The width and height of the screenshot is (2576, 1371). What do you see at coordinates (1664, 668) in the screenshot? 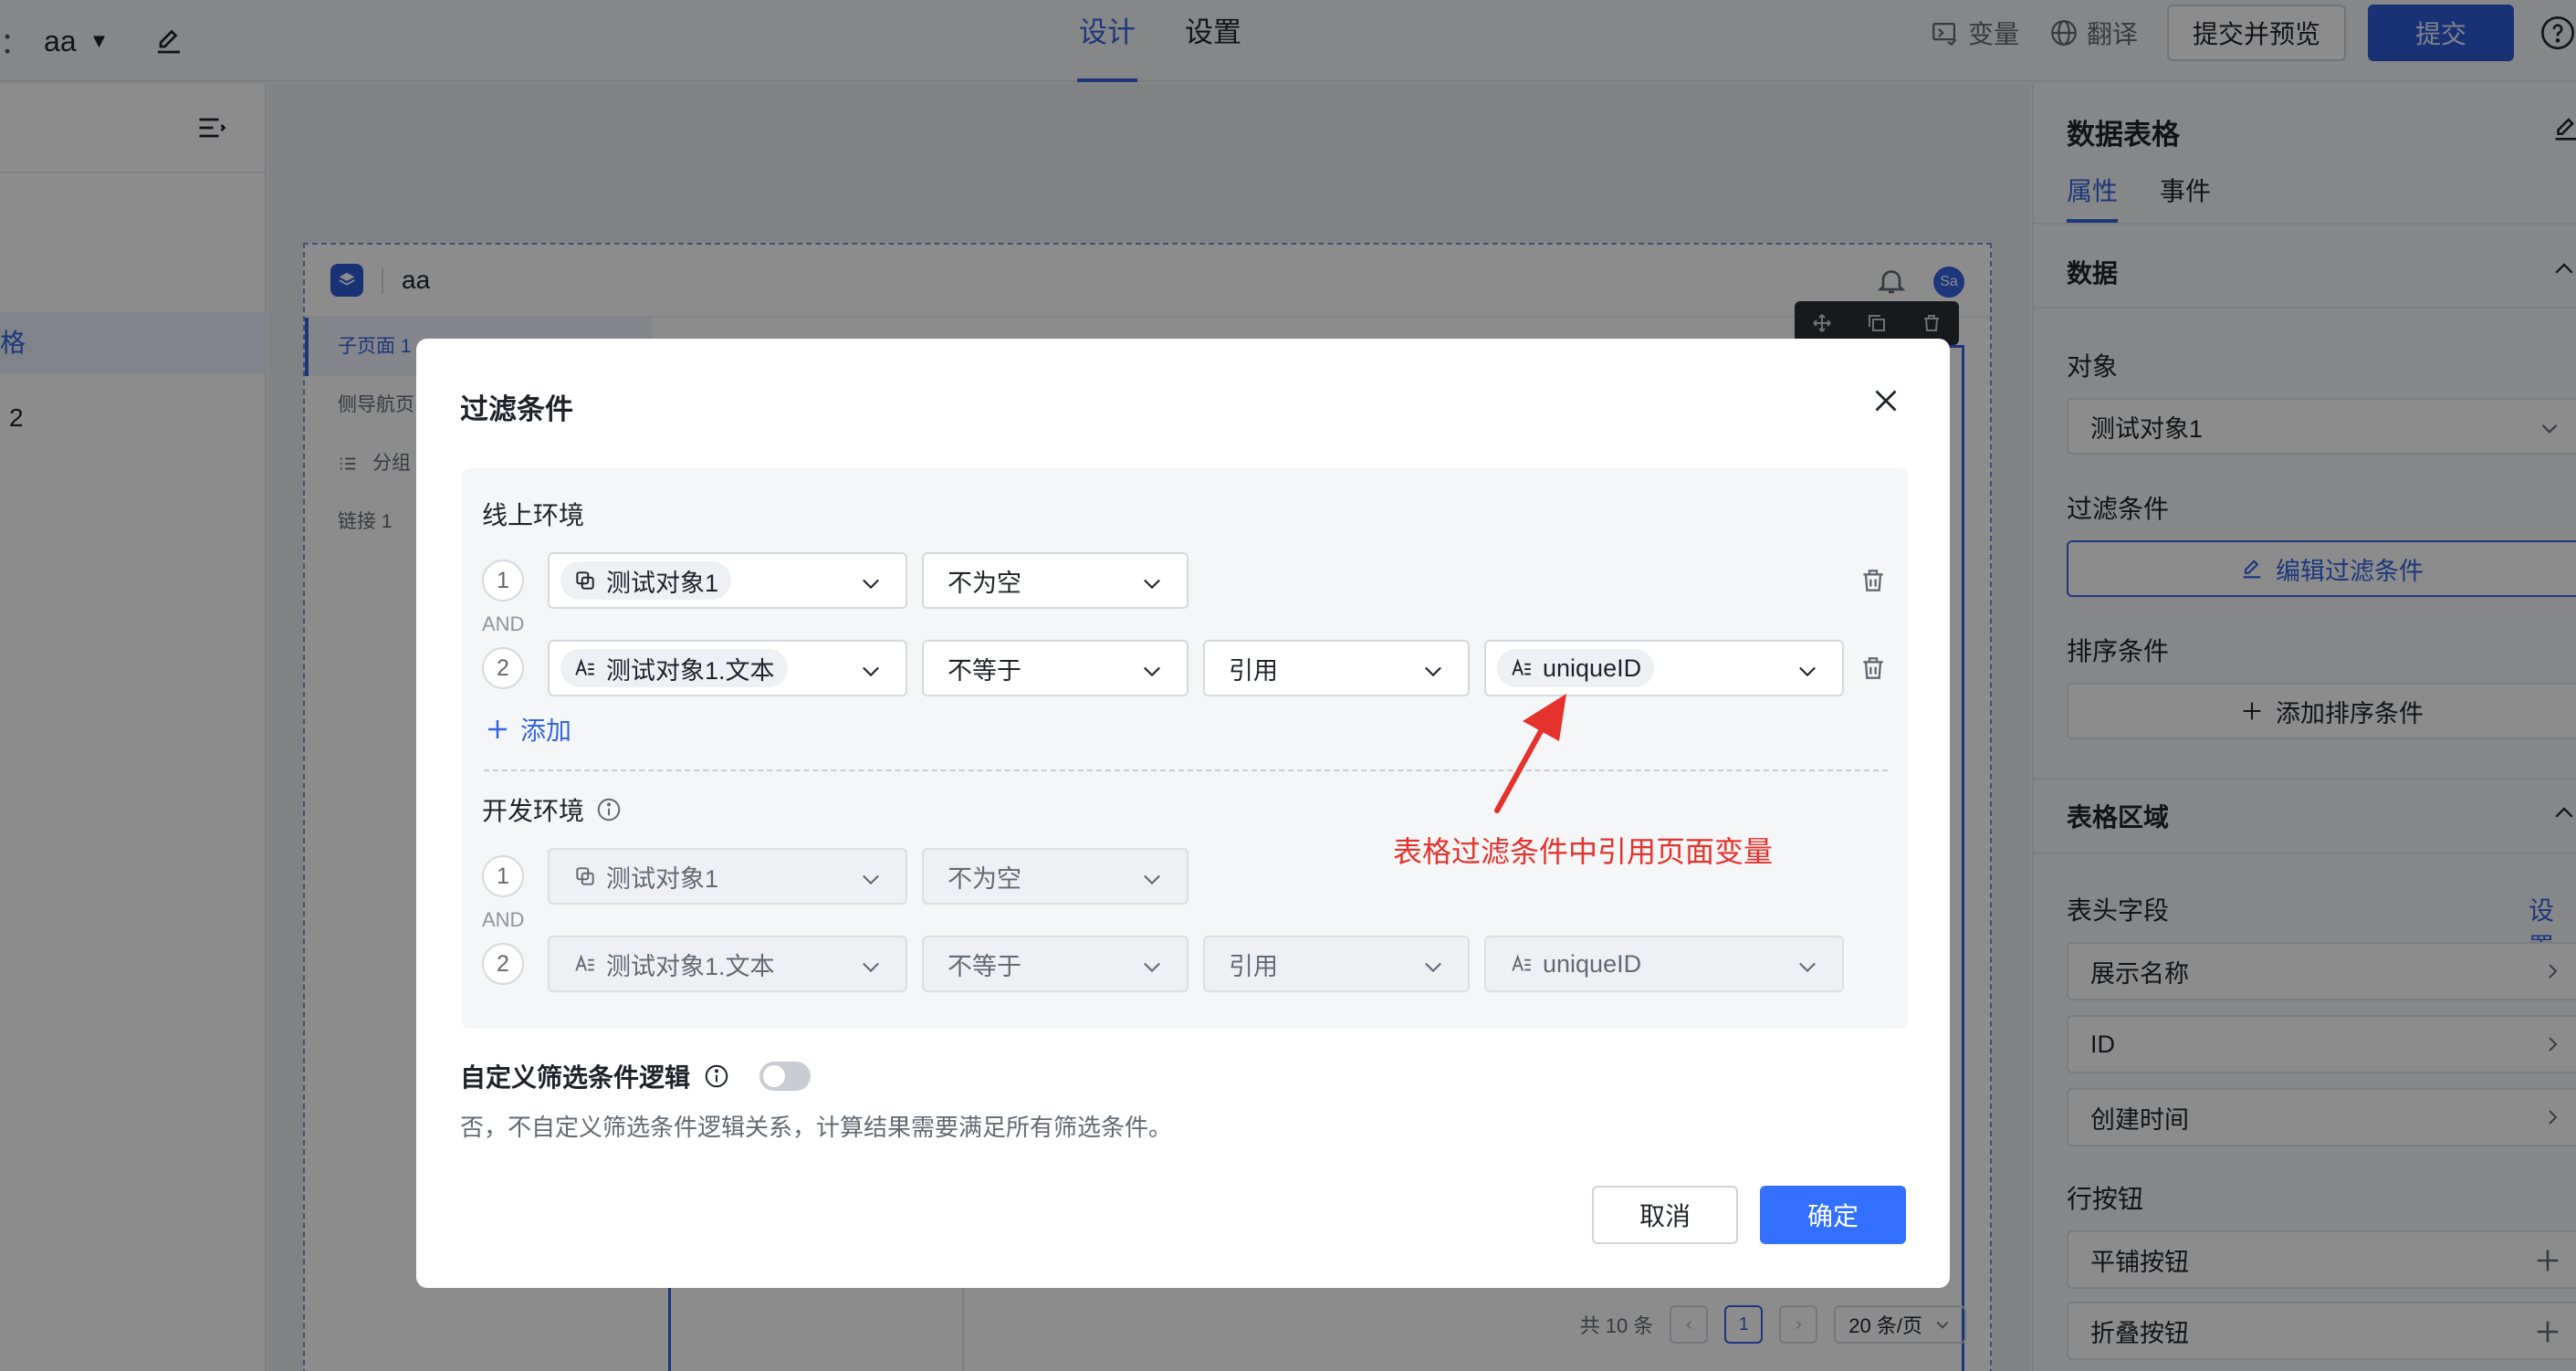
I see `reference-variable-select: uniqueID` at bounding box center [1664, 668].